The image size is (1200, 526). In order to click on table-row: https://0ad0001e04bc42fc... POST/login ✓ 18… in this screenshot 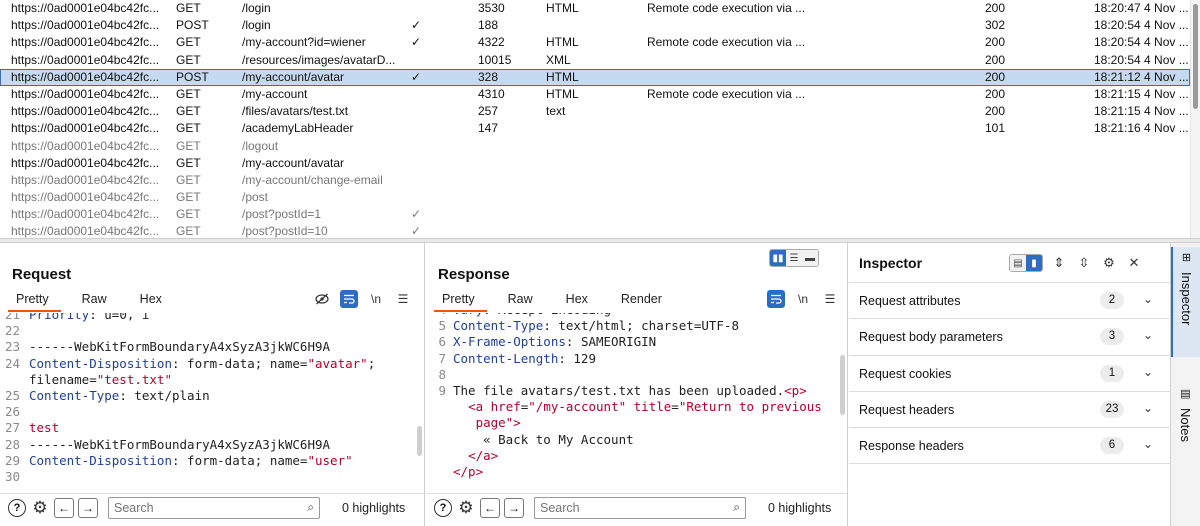, I will do `click(595, 25)`.